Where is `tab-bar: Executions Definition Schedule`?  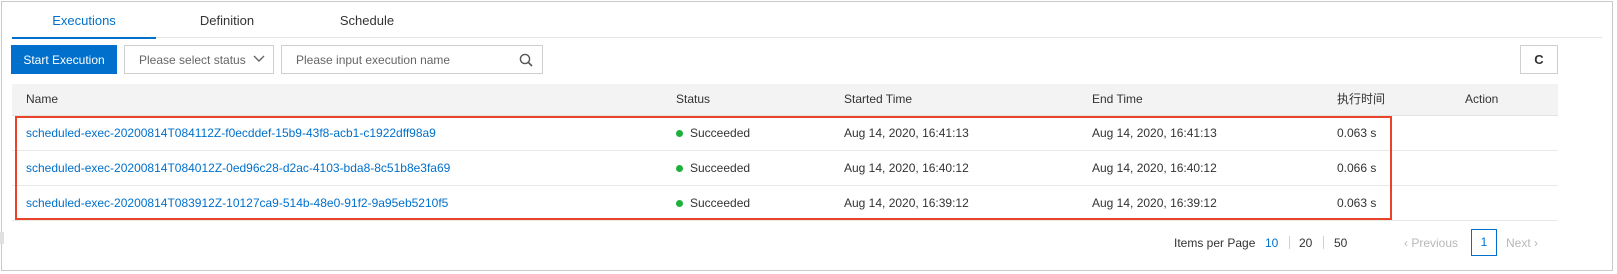 tab-bar: Executions Definition Schedule is located at coordinates (807, 20).